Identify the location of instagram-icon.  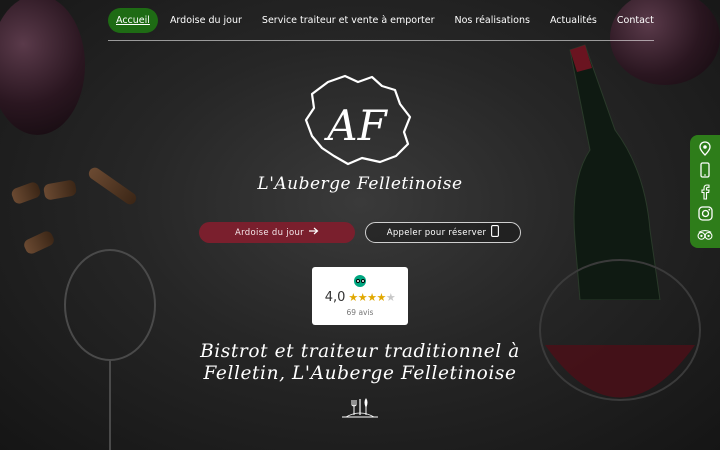
(705, 213).